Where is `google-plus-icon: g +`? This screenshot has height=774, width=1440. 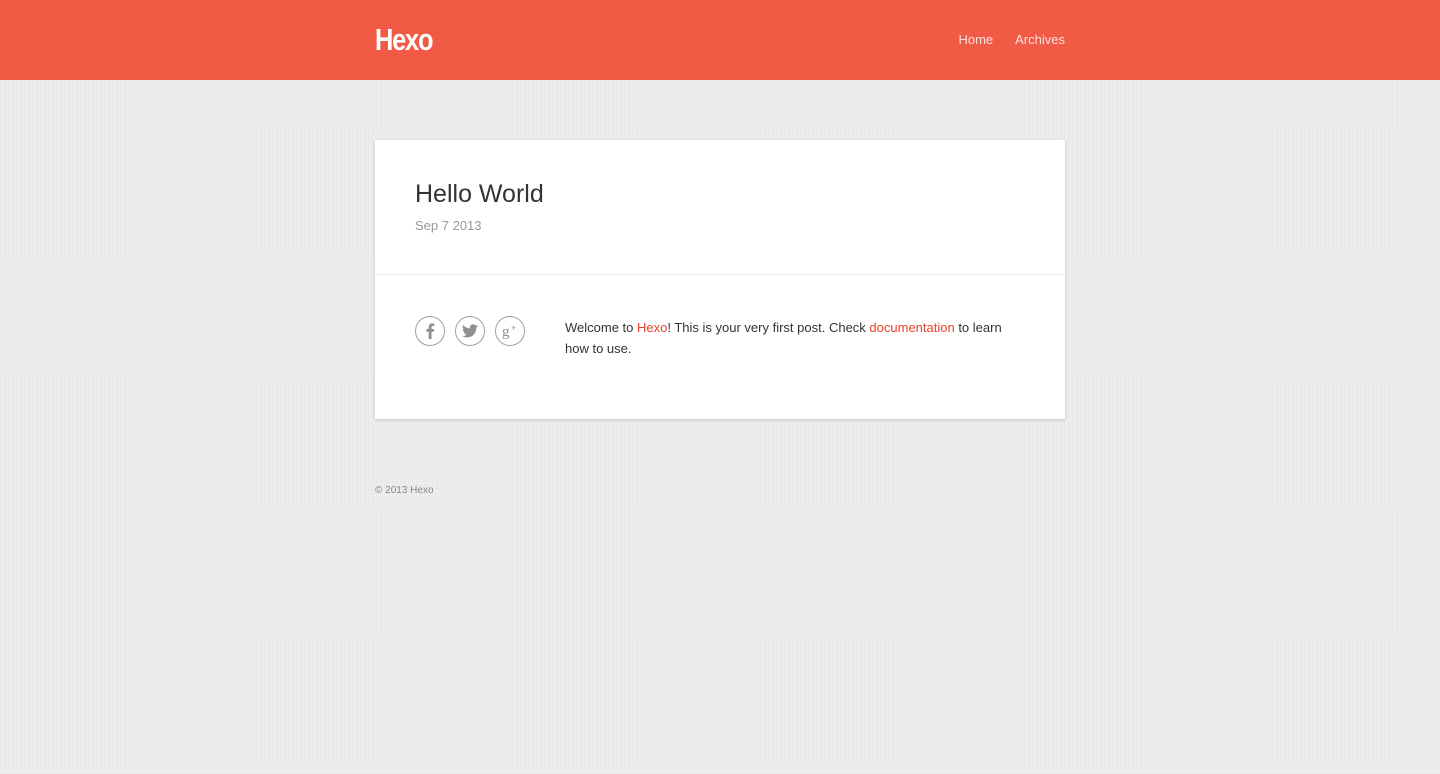
google-plus-icon: g + is located at coordinates (510, 331).